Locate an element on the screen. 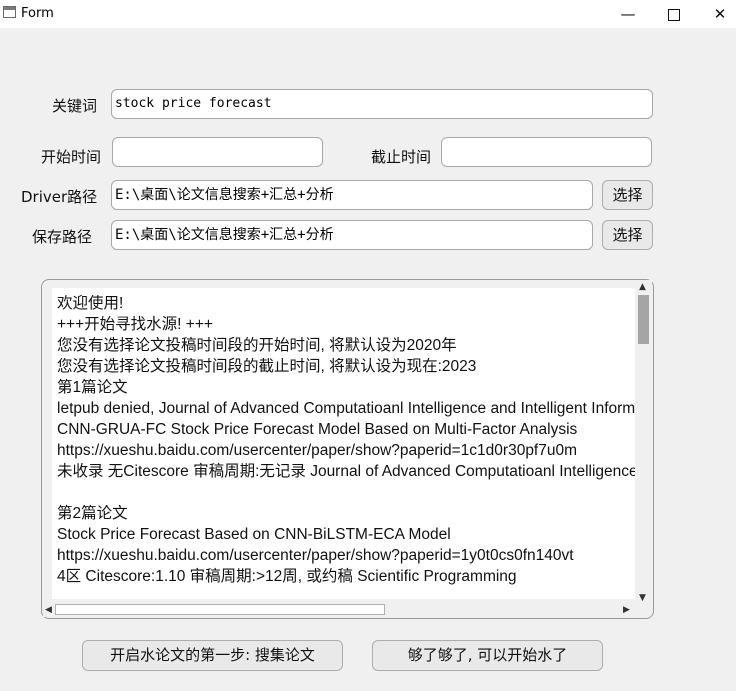  close-button: ✕ is located at coordinates (716, 14).